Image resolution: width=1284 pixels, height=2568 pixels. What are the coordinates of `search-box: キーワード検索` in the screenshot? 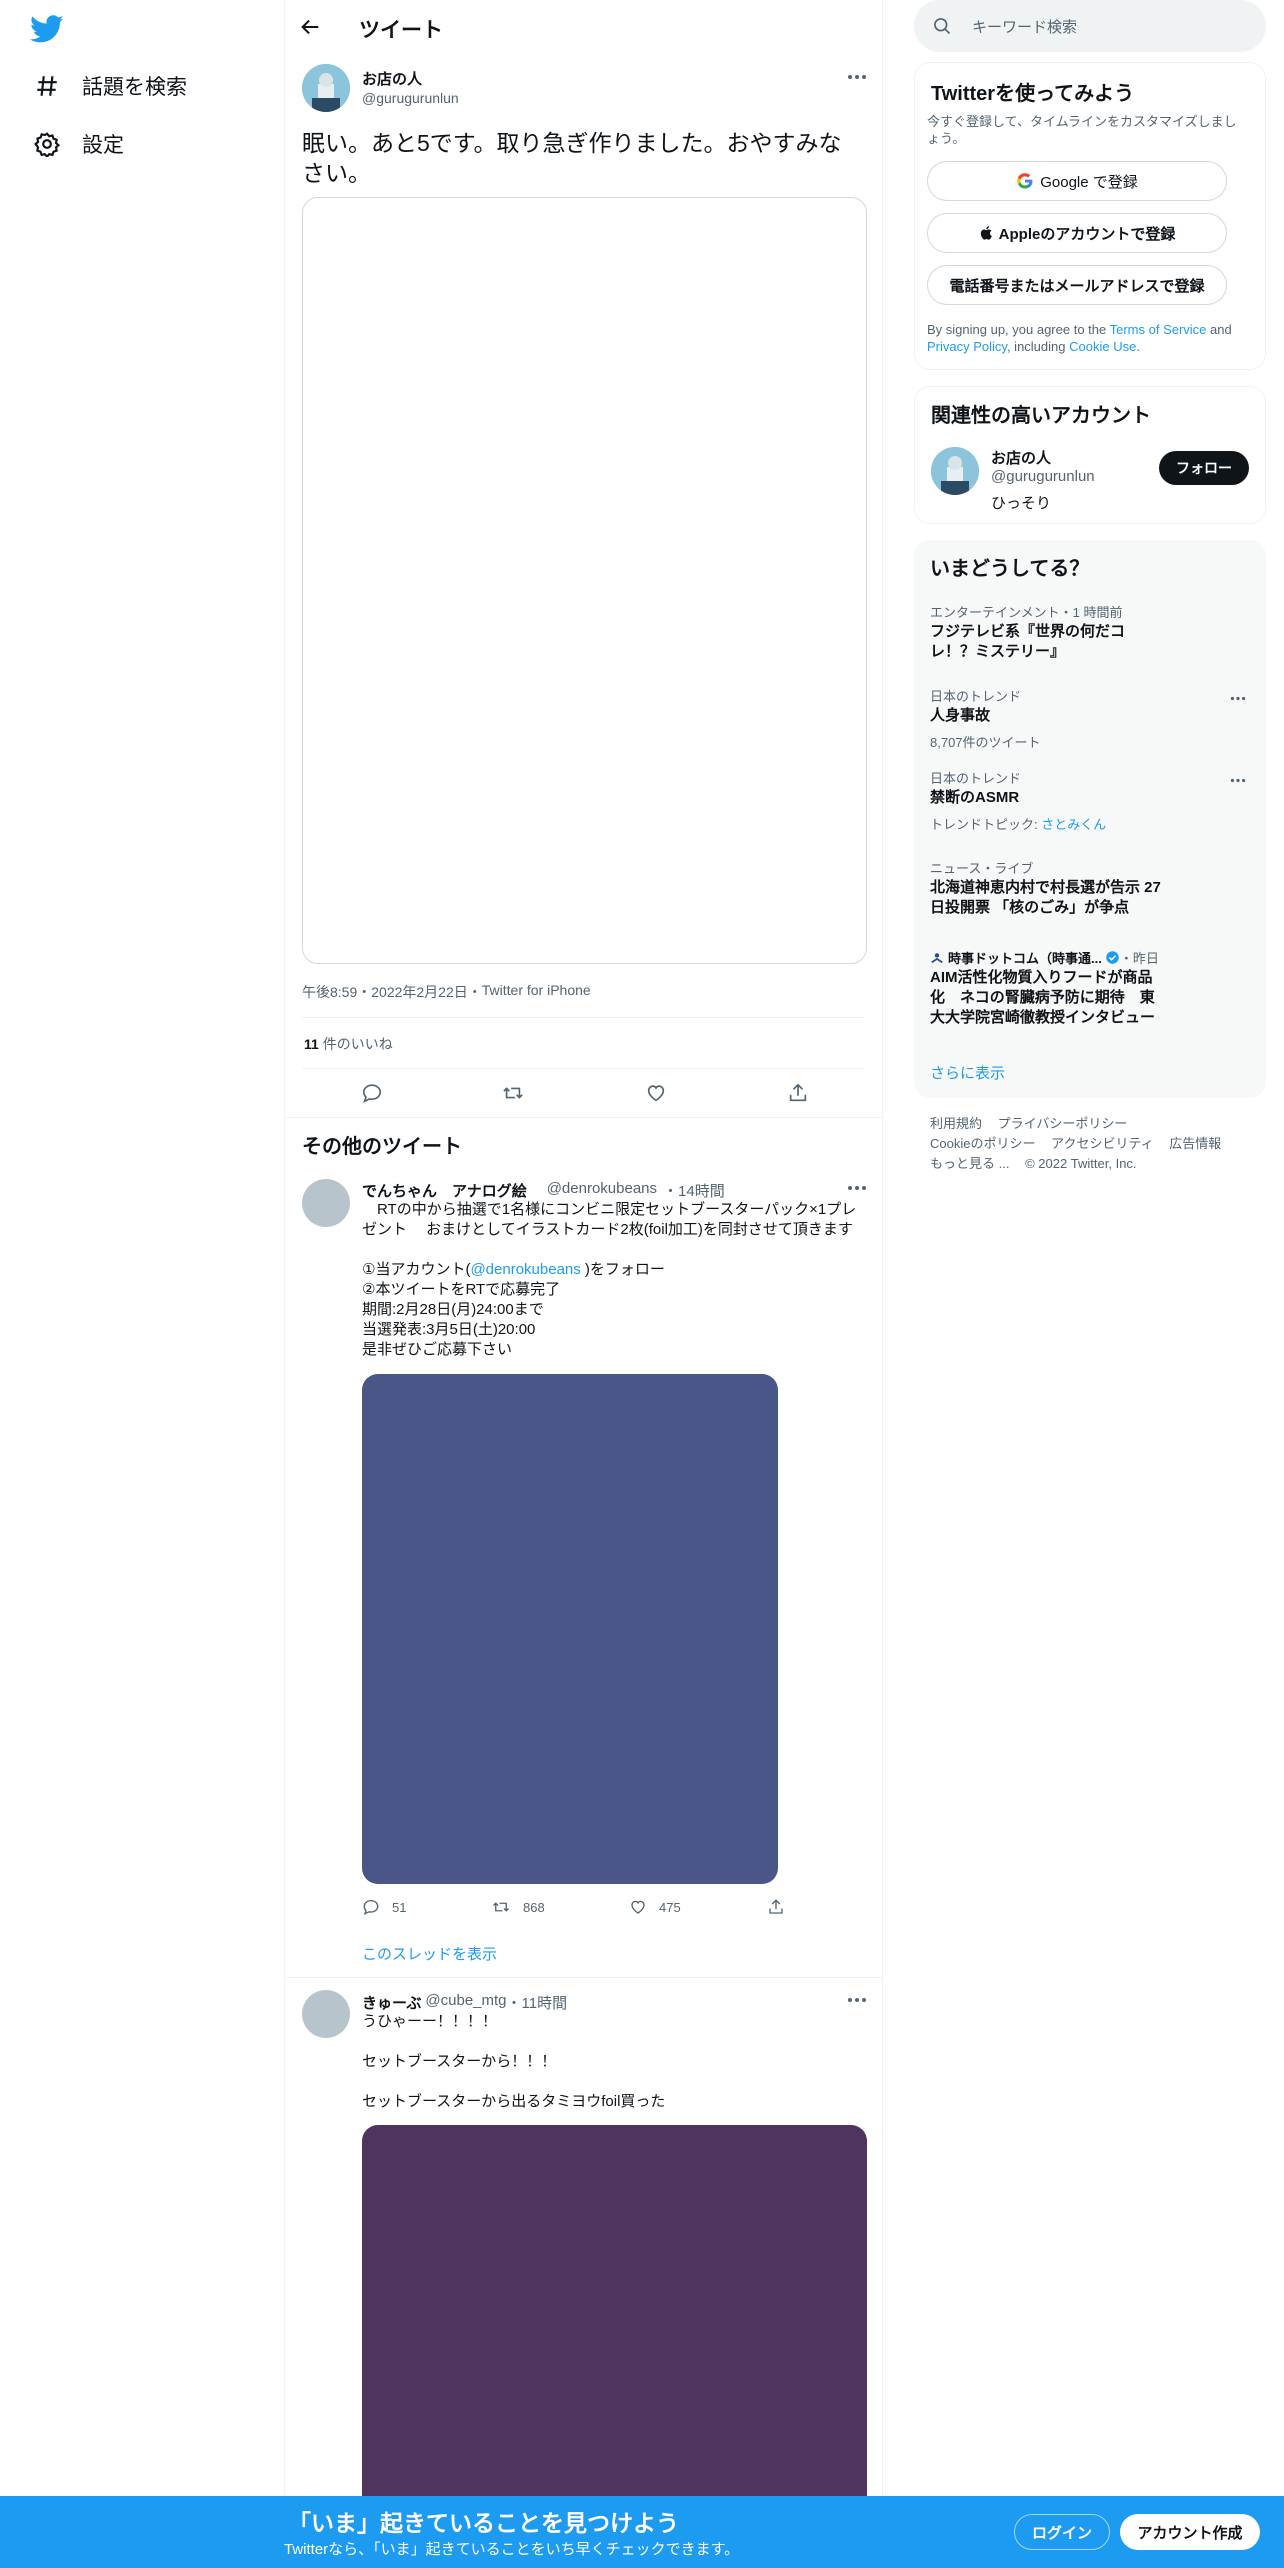 It's located at (1090, 26).